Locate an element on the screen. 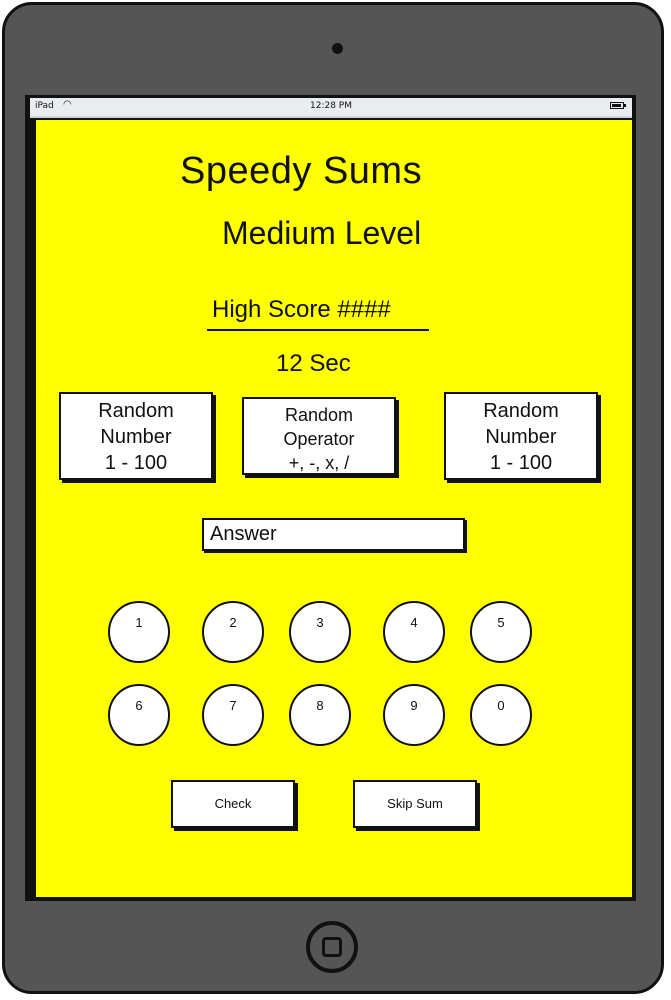  right-operand-line3: 1 - 100 is located at coordinates (521, 463).